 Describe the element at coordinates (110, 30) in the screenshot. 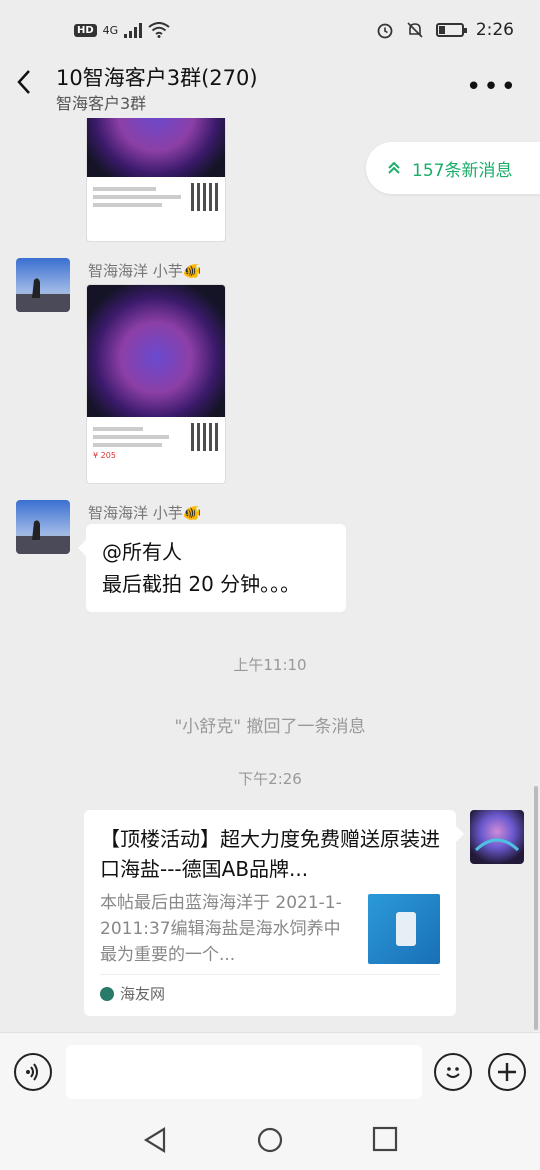

I see `network-label: 4G` at that location.